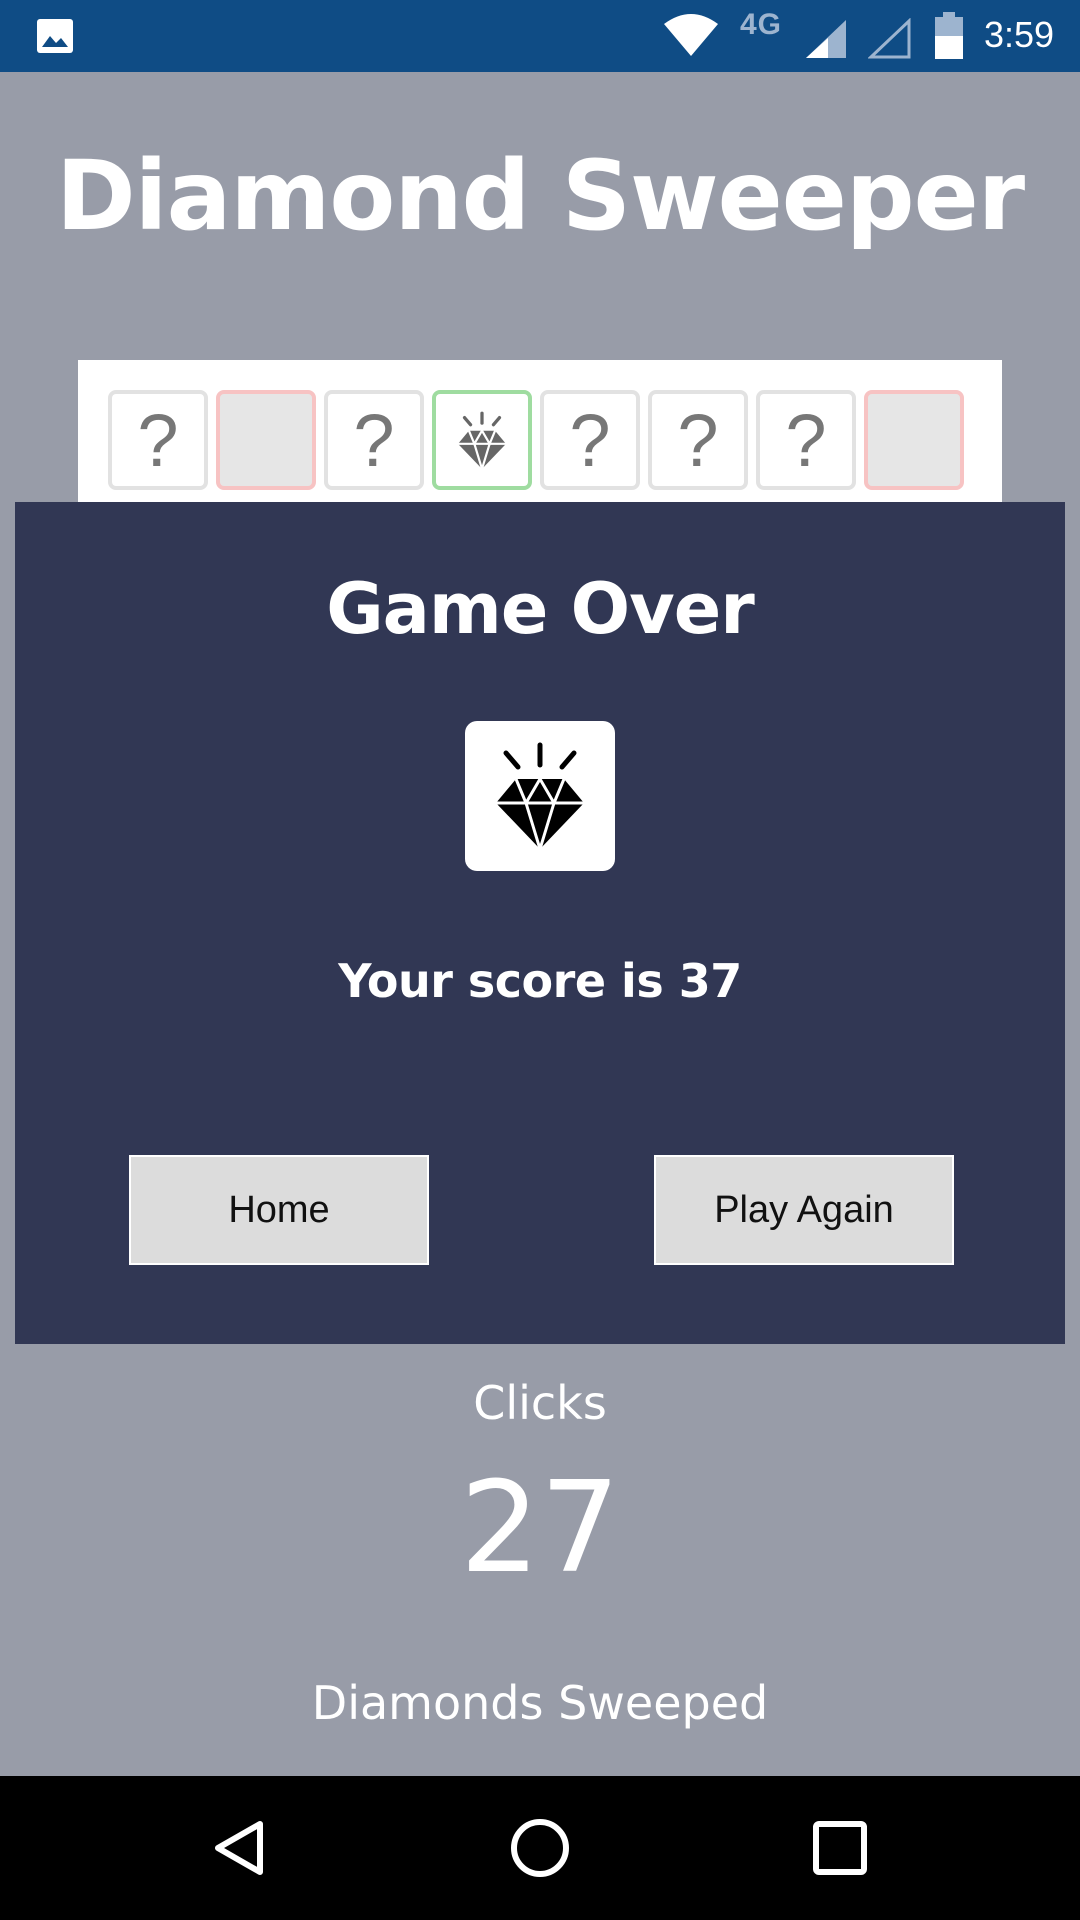 The image size is (1080, 1920). I want to click on navigation-bar, so click(540, 1848).